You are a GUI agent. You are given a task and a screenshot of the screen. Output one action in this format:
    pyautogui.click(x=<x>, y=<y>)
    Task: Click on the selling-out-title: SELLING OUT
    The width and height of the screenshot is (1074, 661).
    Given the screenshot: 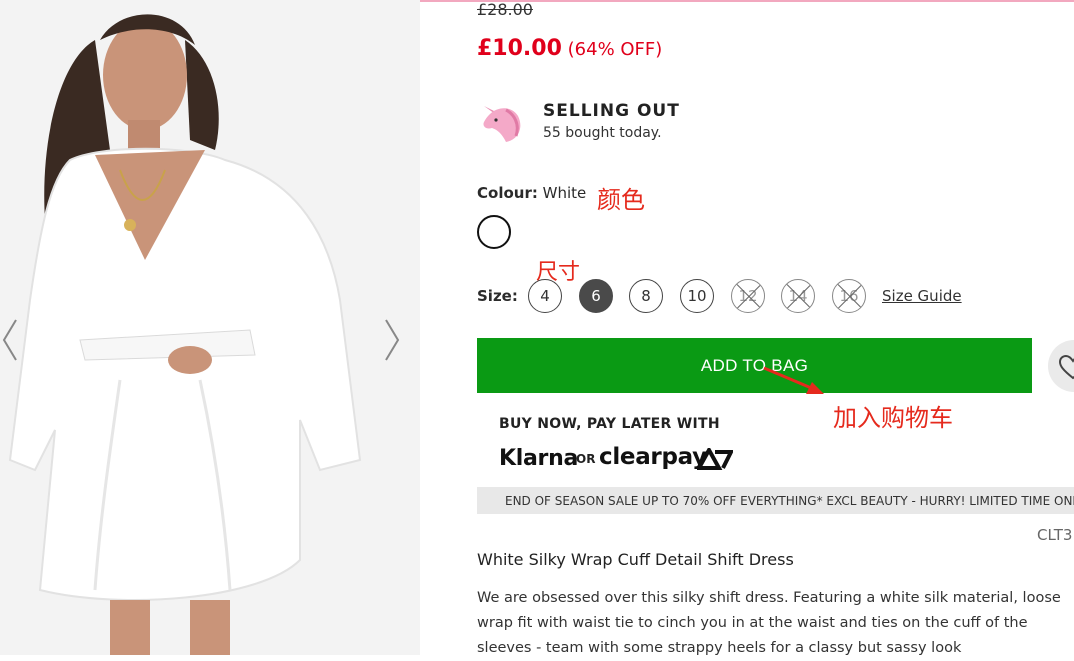 What is the action you would take?
    pyautogui.click(x=611, y=111)
    